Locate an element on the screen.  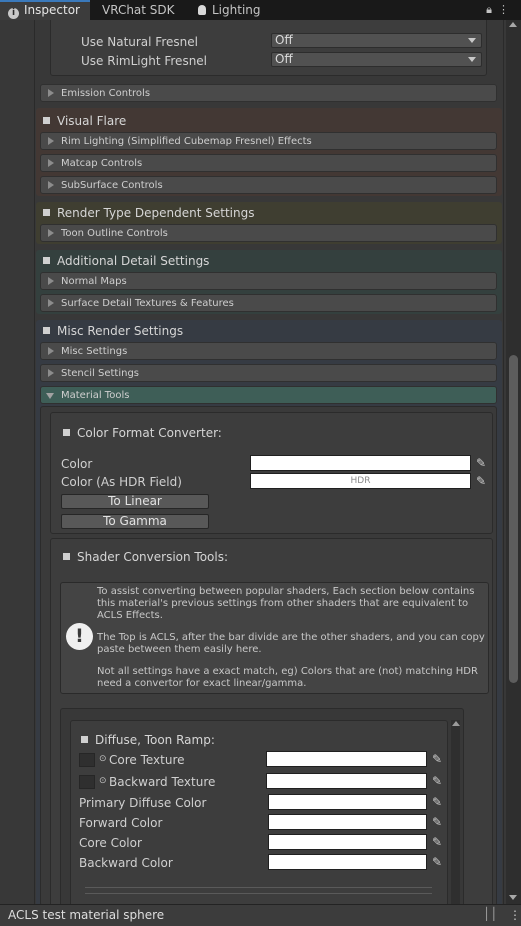
section-visual-flare-header: Visual Flare is located at coordinates (84, 121).